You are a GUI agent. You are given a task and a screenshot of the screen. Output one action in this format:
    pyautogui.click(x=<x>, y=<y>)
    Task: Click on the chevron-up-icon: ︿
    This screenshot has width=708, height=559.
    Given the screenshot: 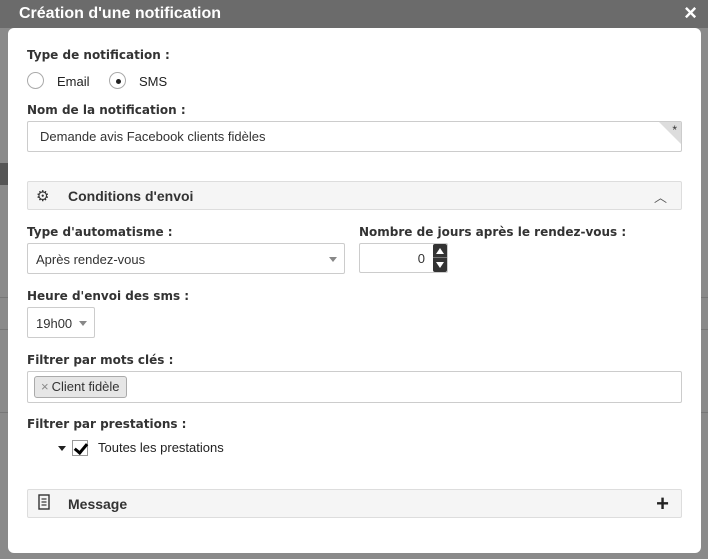 What is the action you would take?
    pyautogui.click(x=660, y=196)
    